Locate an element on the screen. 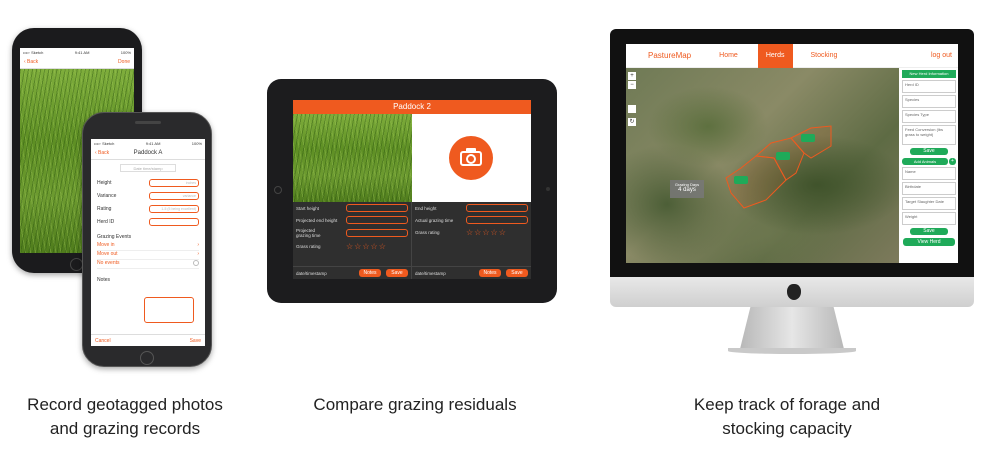  grazing-events-label: Grazing Events is located at coordinates (114, 237).